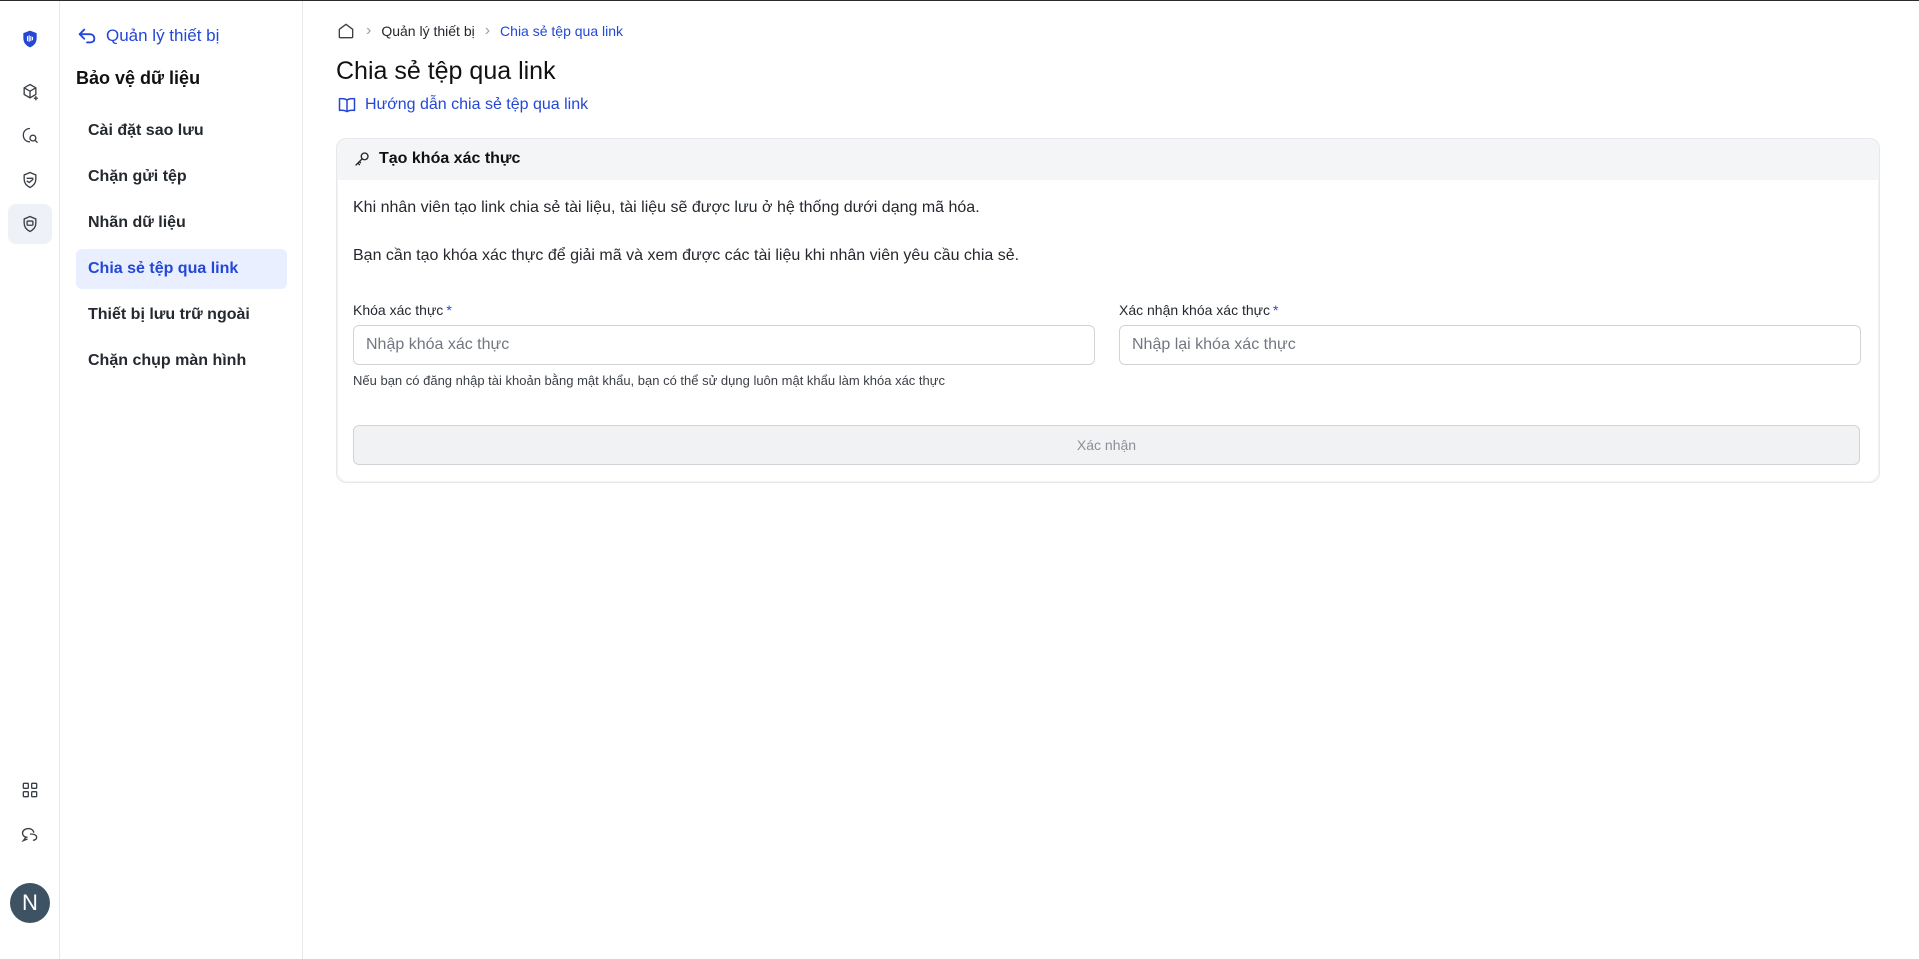  I want to click on confirm-key-field-label-text: Xác nhận khóa xác thực, so click(1195, 310).